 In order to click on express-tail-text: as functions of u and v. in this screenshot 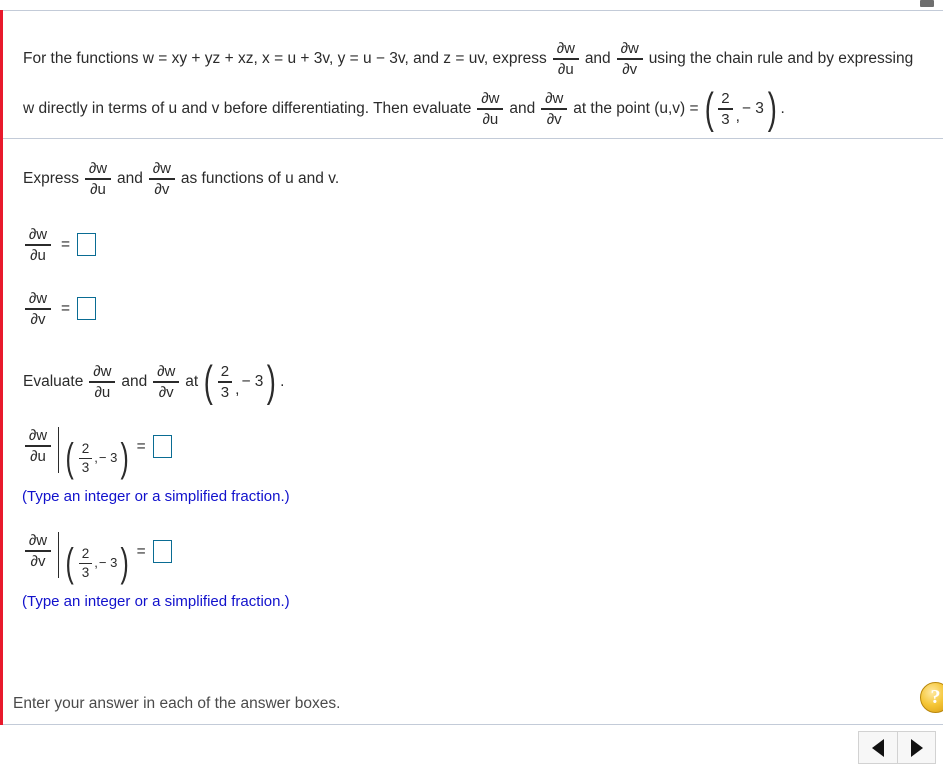, I will do `click(260, 179)`.